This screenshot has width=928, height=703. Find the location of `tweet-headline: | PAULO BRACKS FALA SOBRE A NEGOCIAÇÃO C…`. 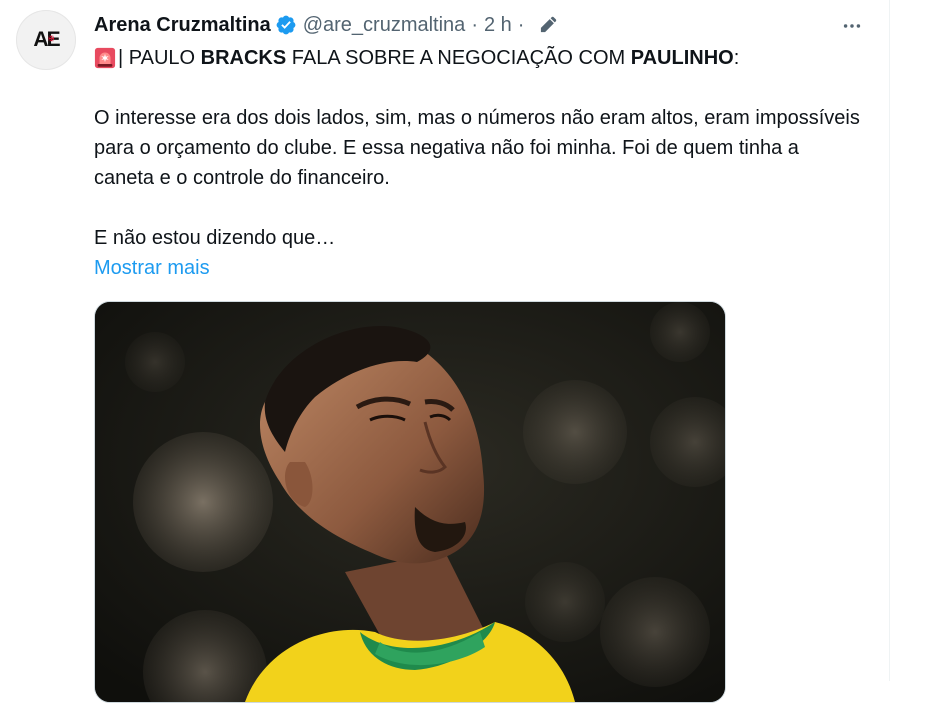

tweet-headline: | PAULO BRACKS FALA SOBRE A NEGOCIAÇÃO C… is located at coordinates (479, 58).